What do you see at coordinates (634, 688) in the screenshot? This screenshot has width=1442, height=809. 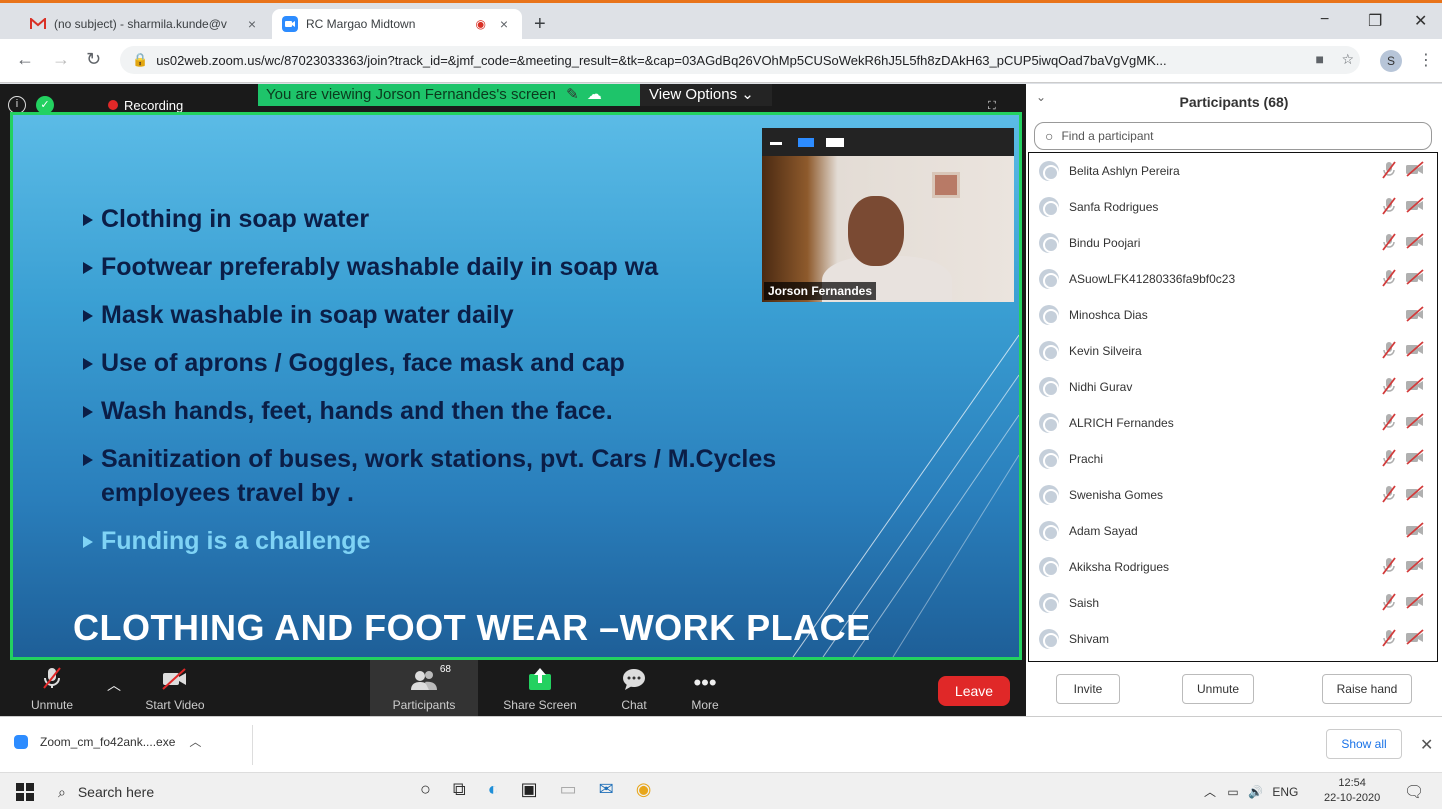 I see `chat-button: Chat` at bounding box center [634, 688].